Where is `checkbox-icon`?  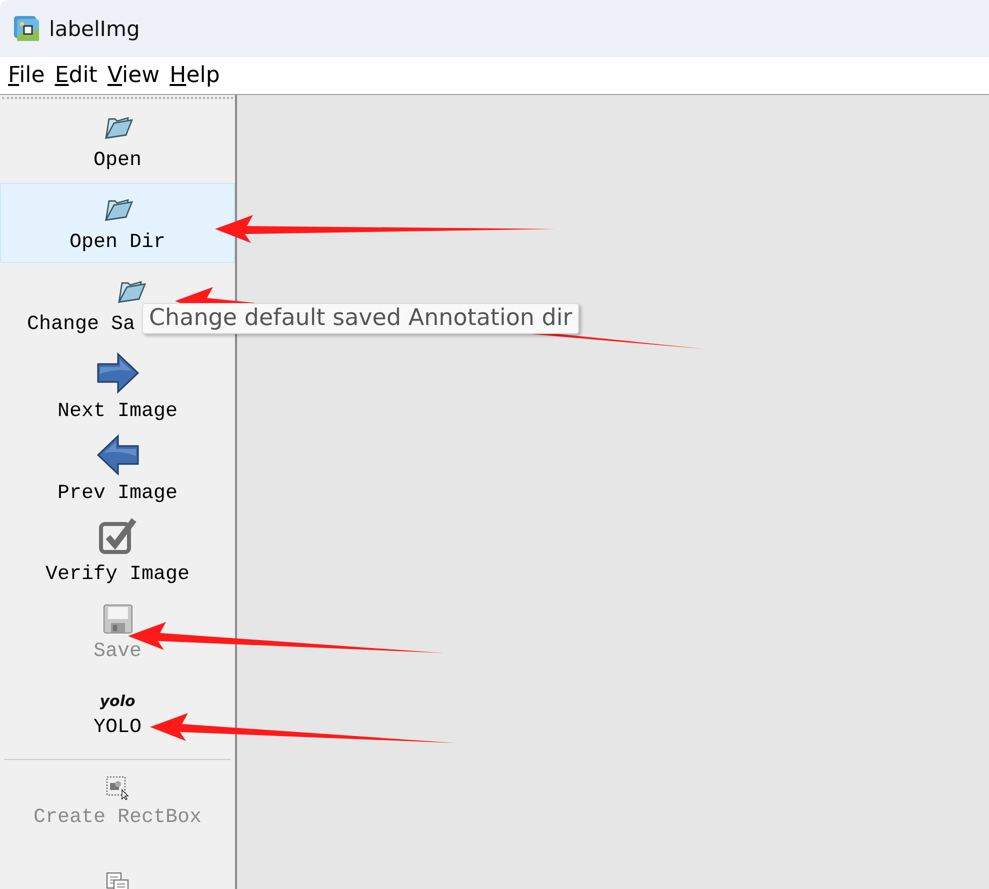 checkbox-icon is located at coordinates (118, 536).